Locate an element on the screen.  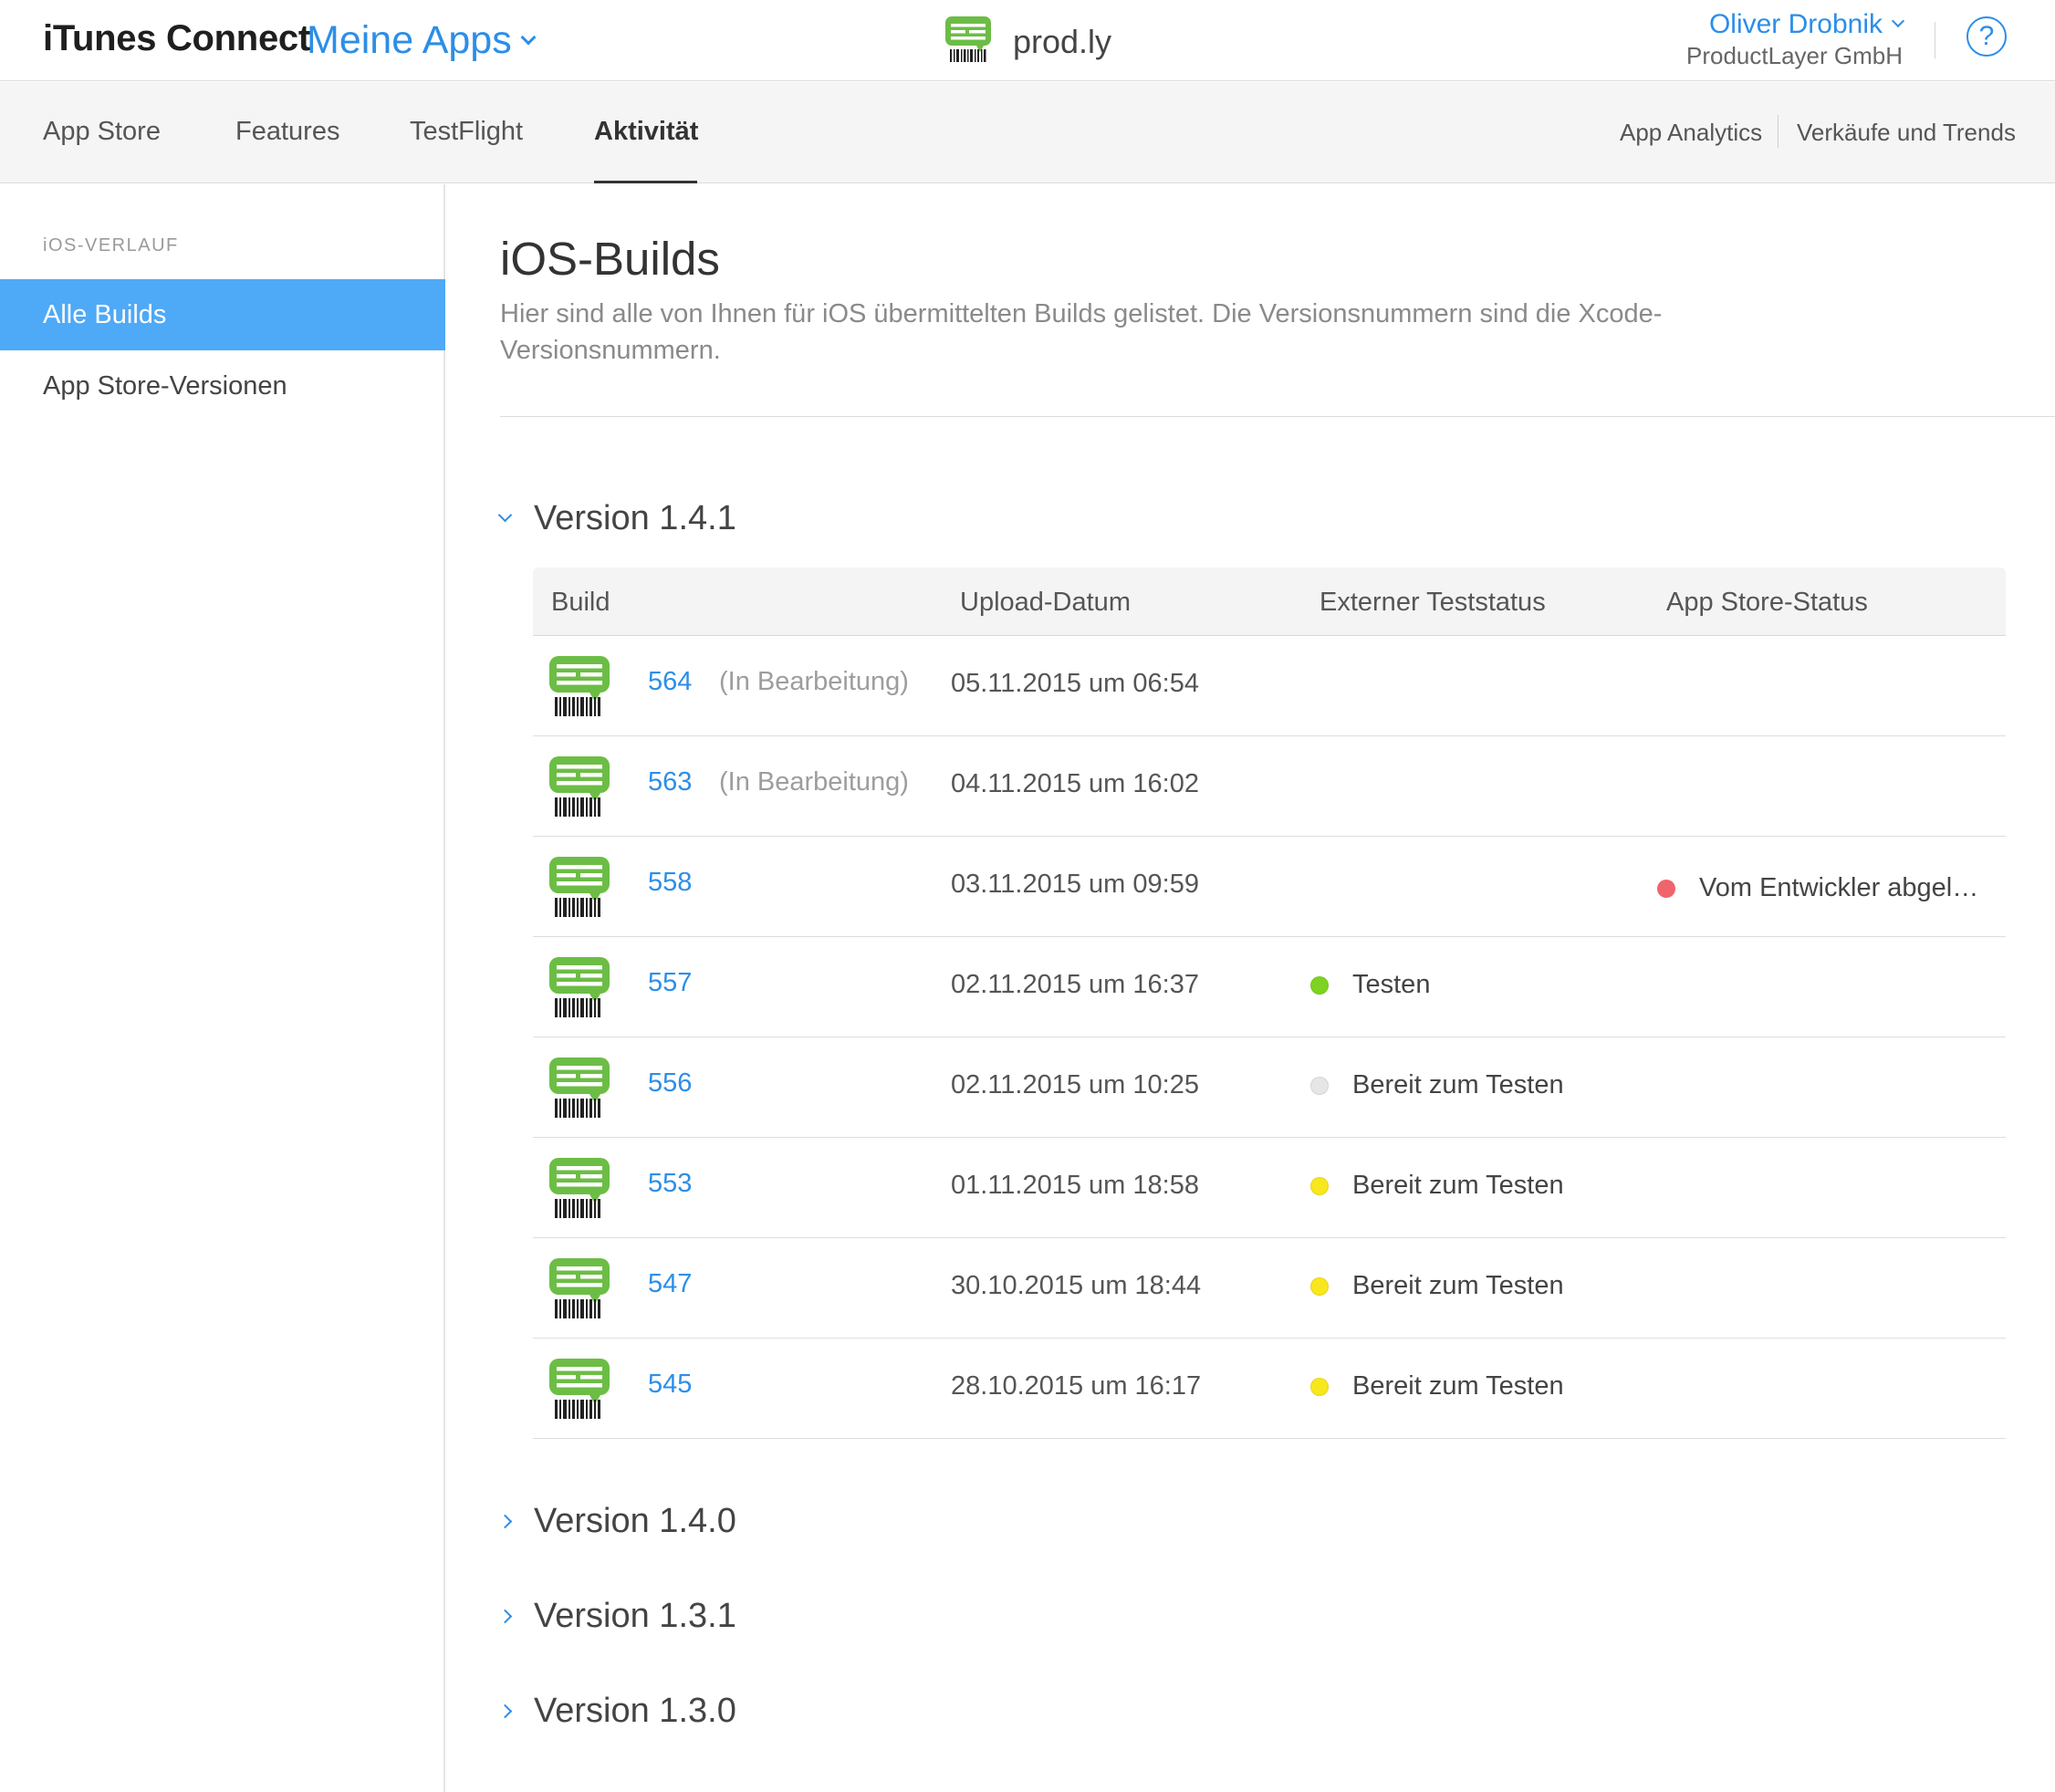
build-number-link: 557 is located at coordinates (670, 983).